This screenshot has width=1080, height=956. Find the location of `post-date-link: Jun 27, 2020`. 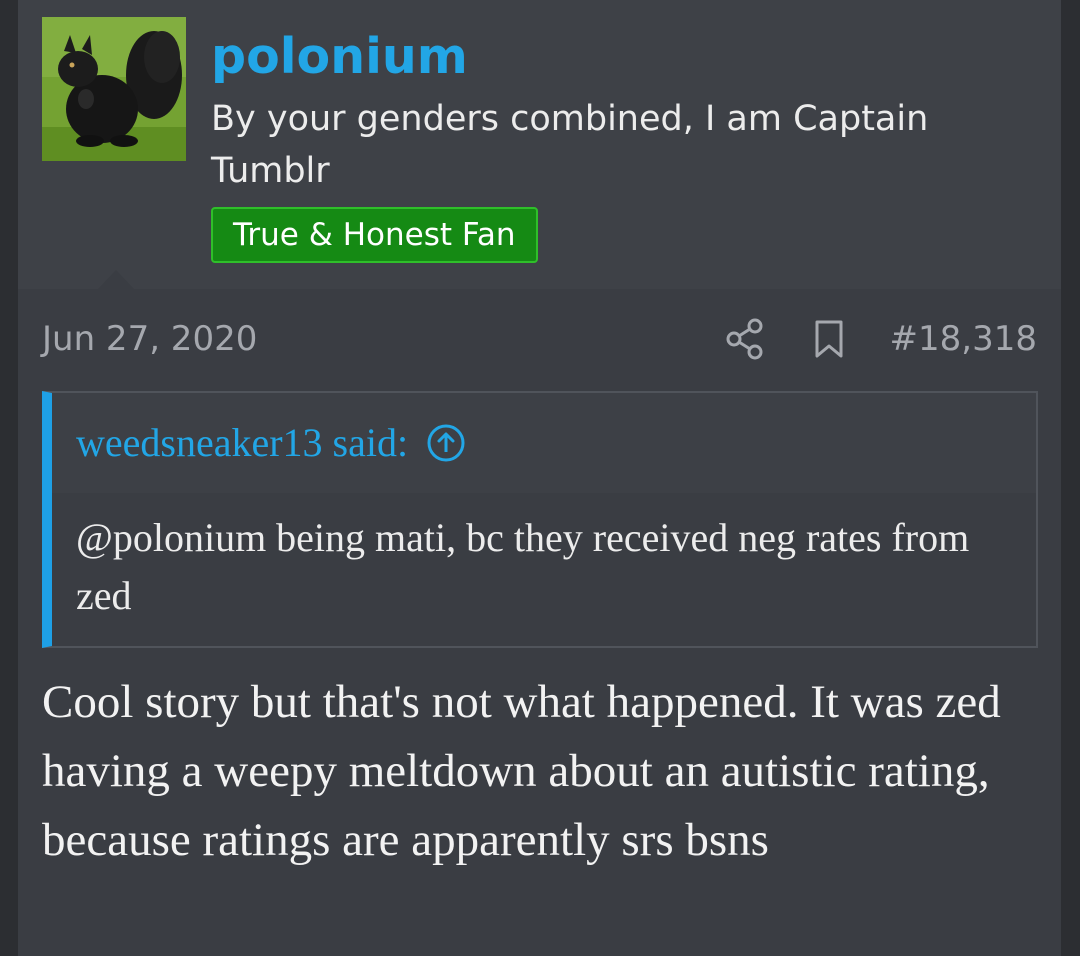

post-date-link: Jun 27, 2020 is located at coordinates (149, 339).